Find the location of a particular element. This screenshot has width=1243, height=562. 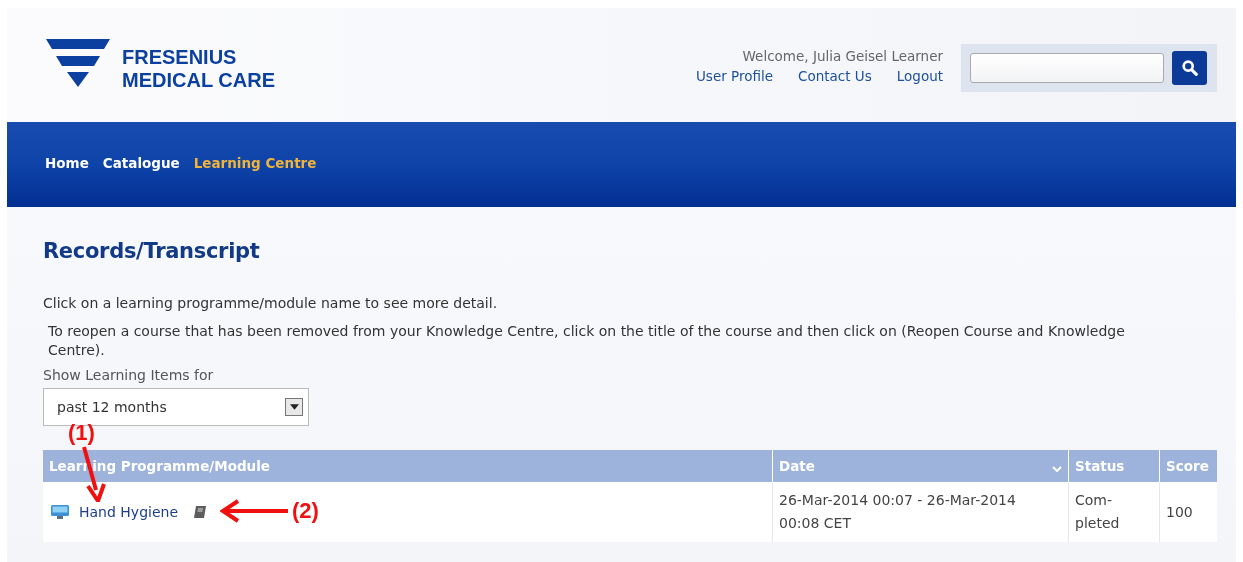

table-cell-text: 26-Mar-2014 00:07 - 26-Mar-2014 00:08 CET is located at coordinates (898, 512).